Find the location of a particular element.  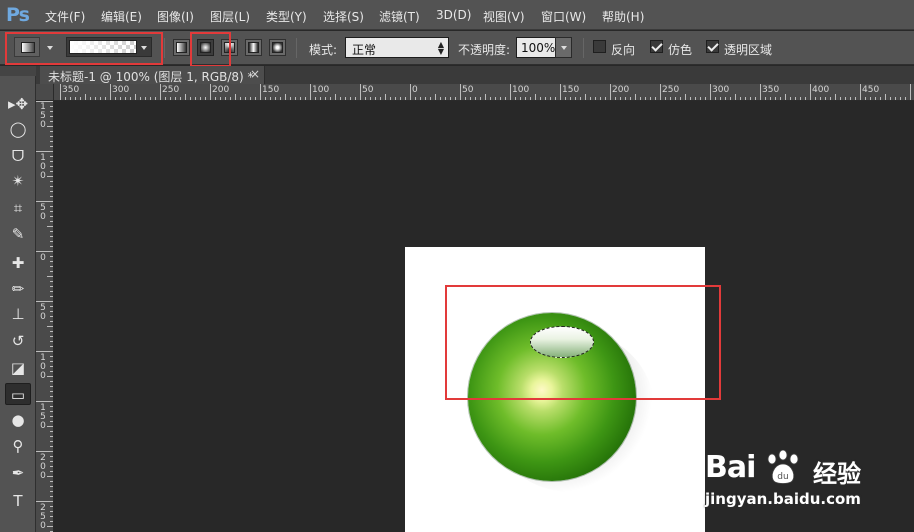

diamond-gradient-button is located at coordinates (277, 47).